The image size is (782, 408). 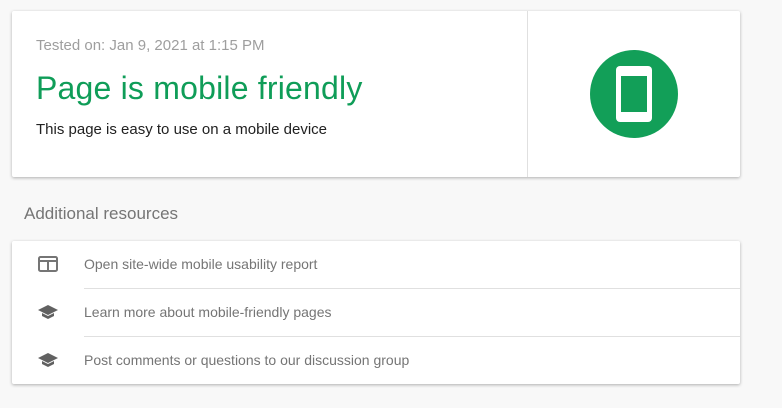 I want to click on result-title: Page is mobile friendly, so click(x=199, y=88).